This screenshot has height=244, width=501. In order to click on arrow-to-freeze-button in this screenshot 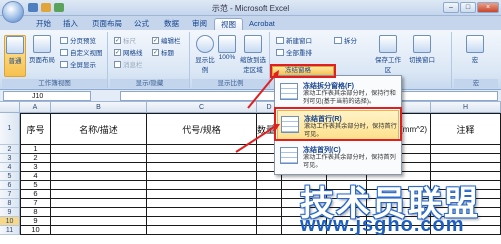, I will do `click(262, 91)`.